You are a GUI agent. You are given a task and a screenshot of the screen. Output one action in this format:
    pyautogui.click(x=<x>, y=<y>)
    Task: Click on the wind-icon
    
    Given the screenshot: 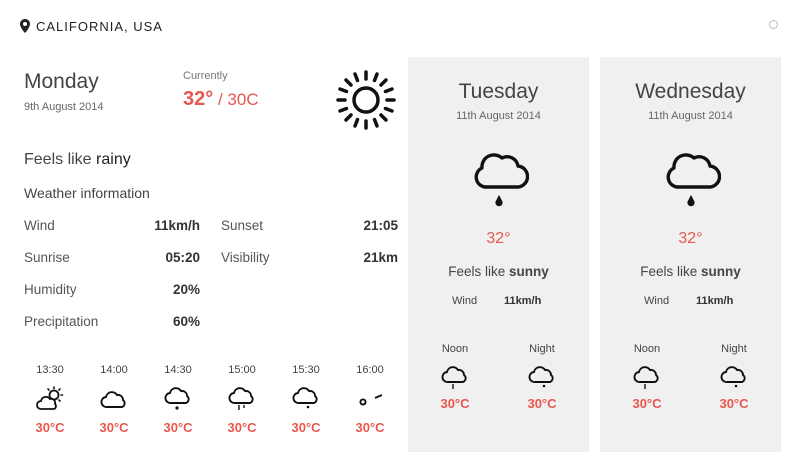 What is the action you would take?
    pyautogui.click(x=371, y=400)
    